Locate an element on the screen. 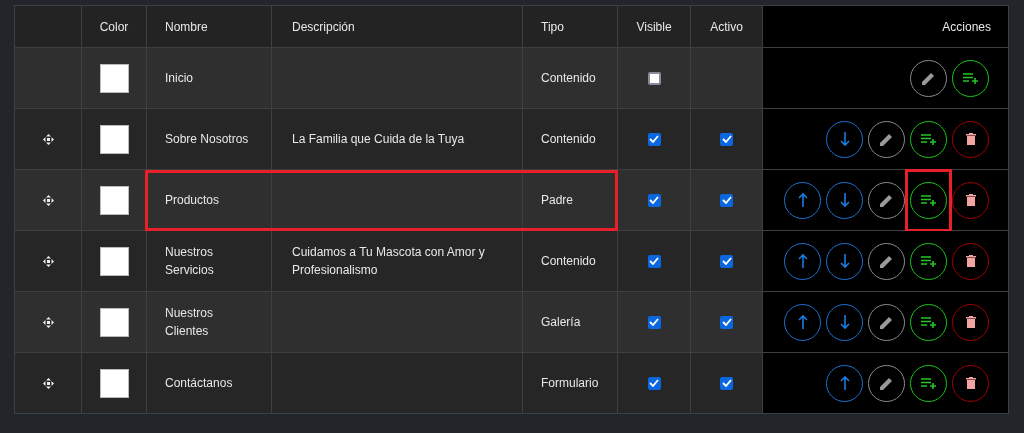 The height and width of the screenshot is (433, 1024). column-header: Nombre is located at coordinates (186, 27).